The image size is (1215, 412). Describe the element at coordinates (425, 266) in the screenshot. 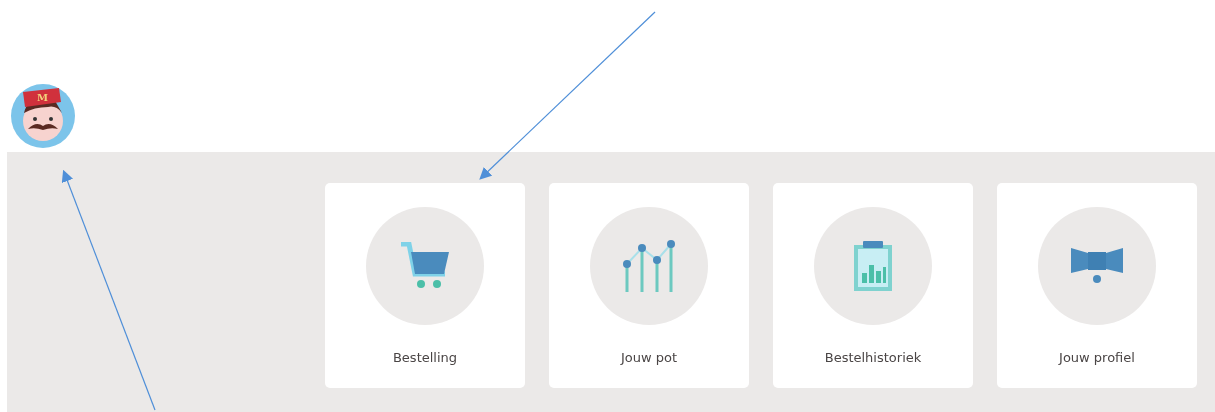

I see `shopping-cart-icon` at that location.